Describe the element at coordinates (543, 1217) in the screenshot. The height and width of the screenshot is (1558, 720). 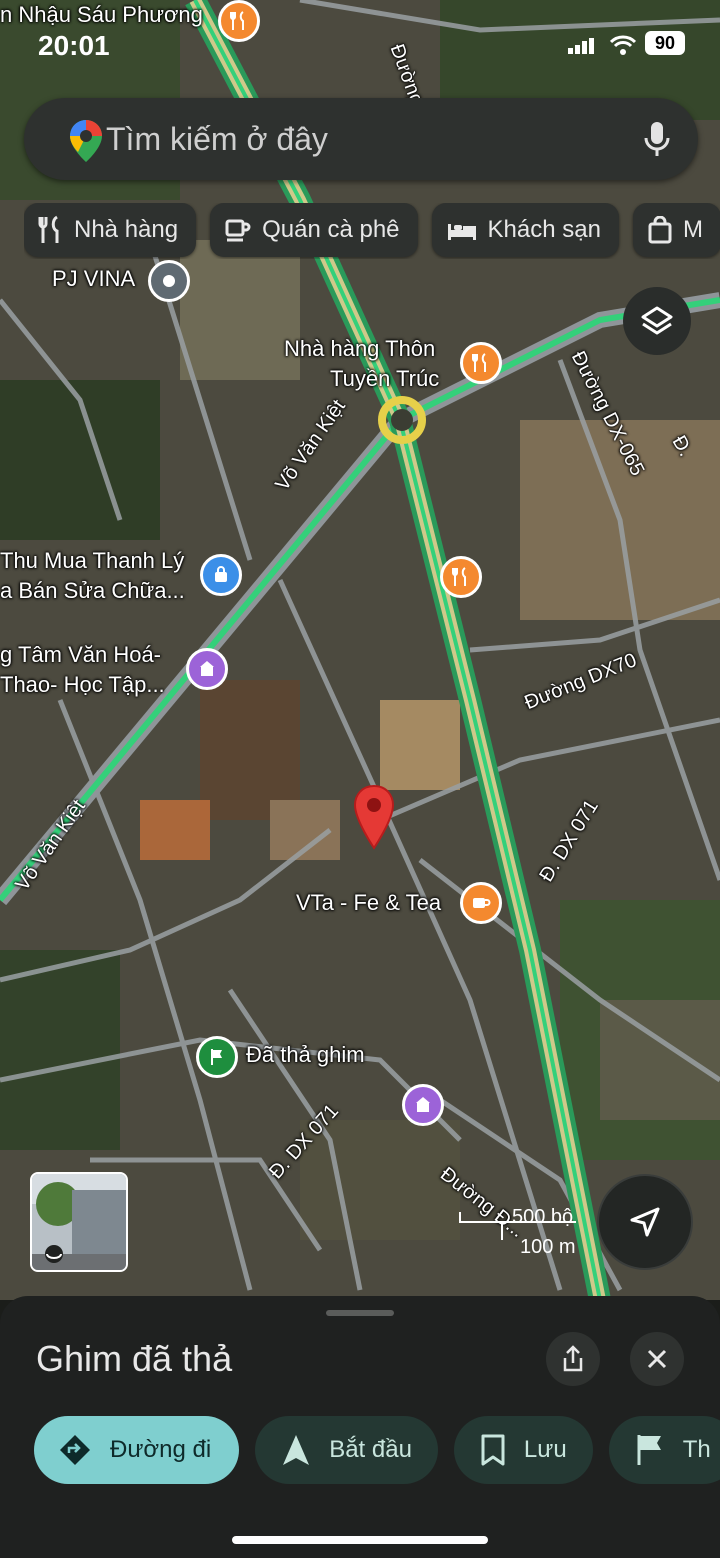
I see `scale-feet: 500 bộ` at that location.